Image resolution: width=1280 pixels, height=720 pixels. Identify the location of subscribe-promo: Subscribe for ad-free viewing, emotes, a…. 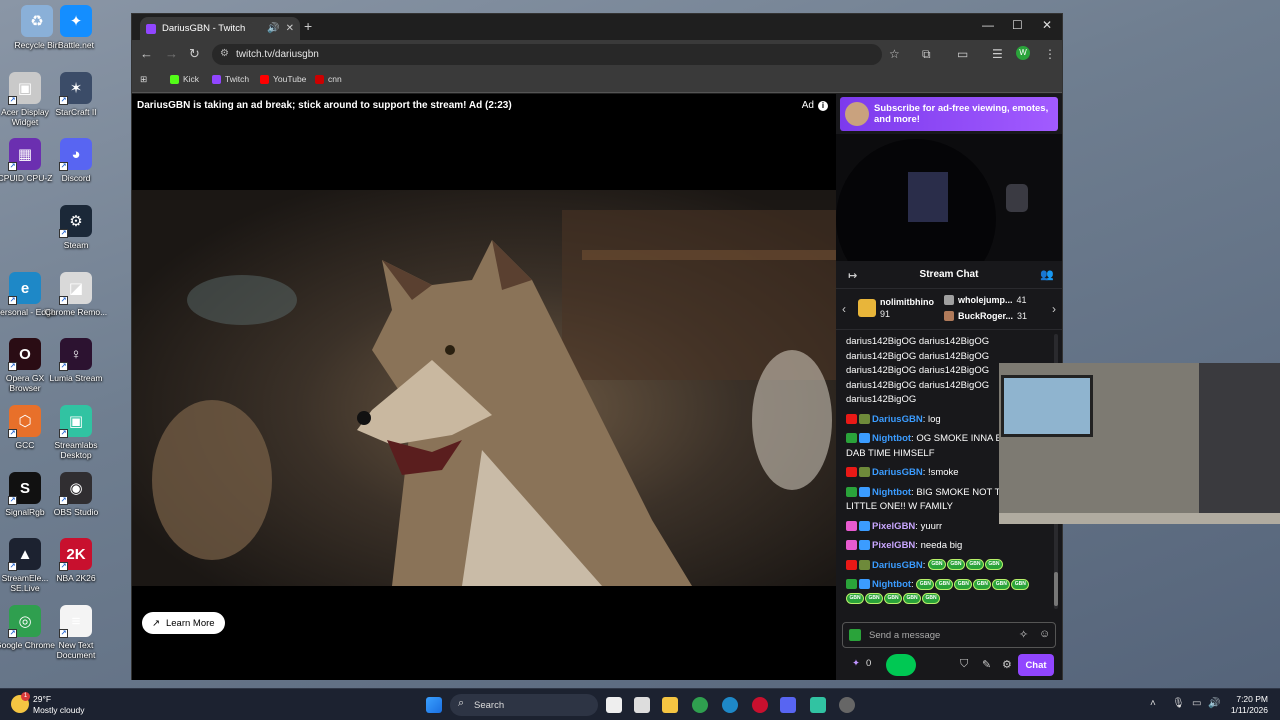
(949, 114).